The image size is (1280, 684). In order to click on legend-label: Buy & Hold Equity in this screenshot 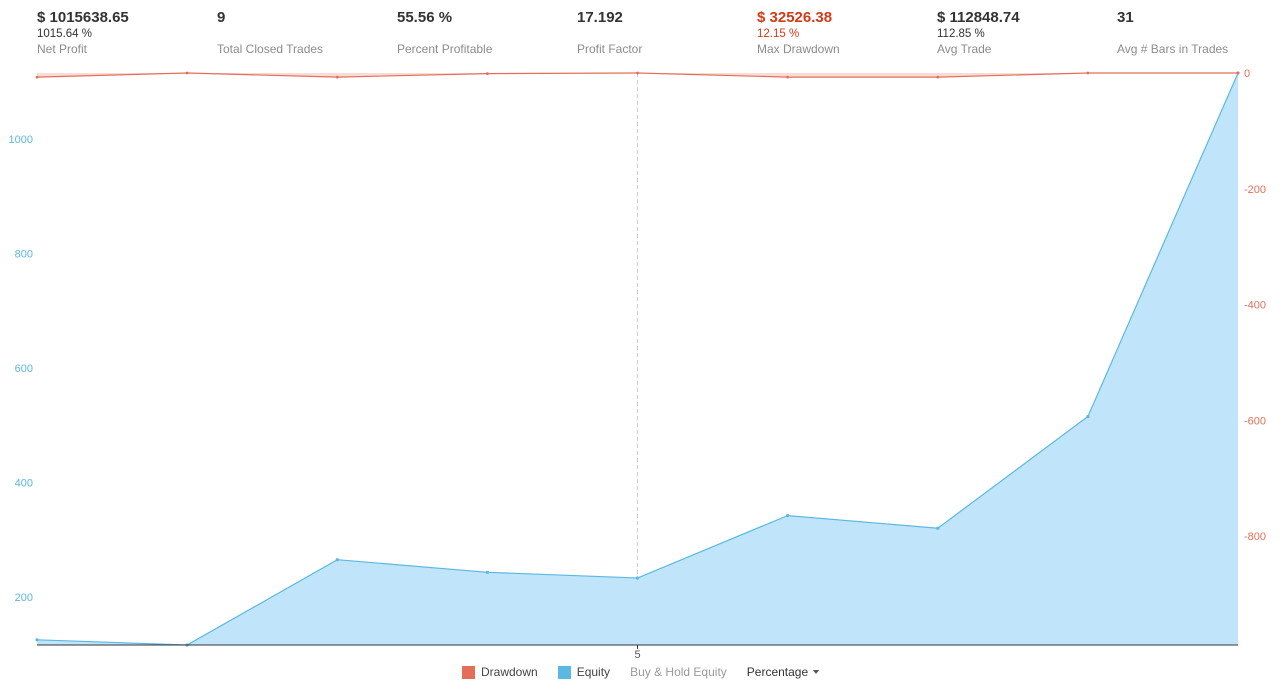, I will do `click(678, 672)`.